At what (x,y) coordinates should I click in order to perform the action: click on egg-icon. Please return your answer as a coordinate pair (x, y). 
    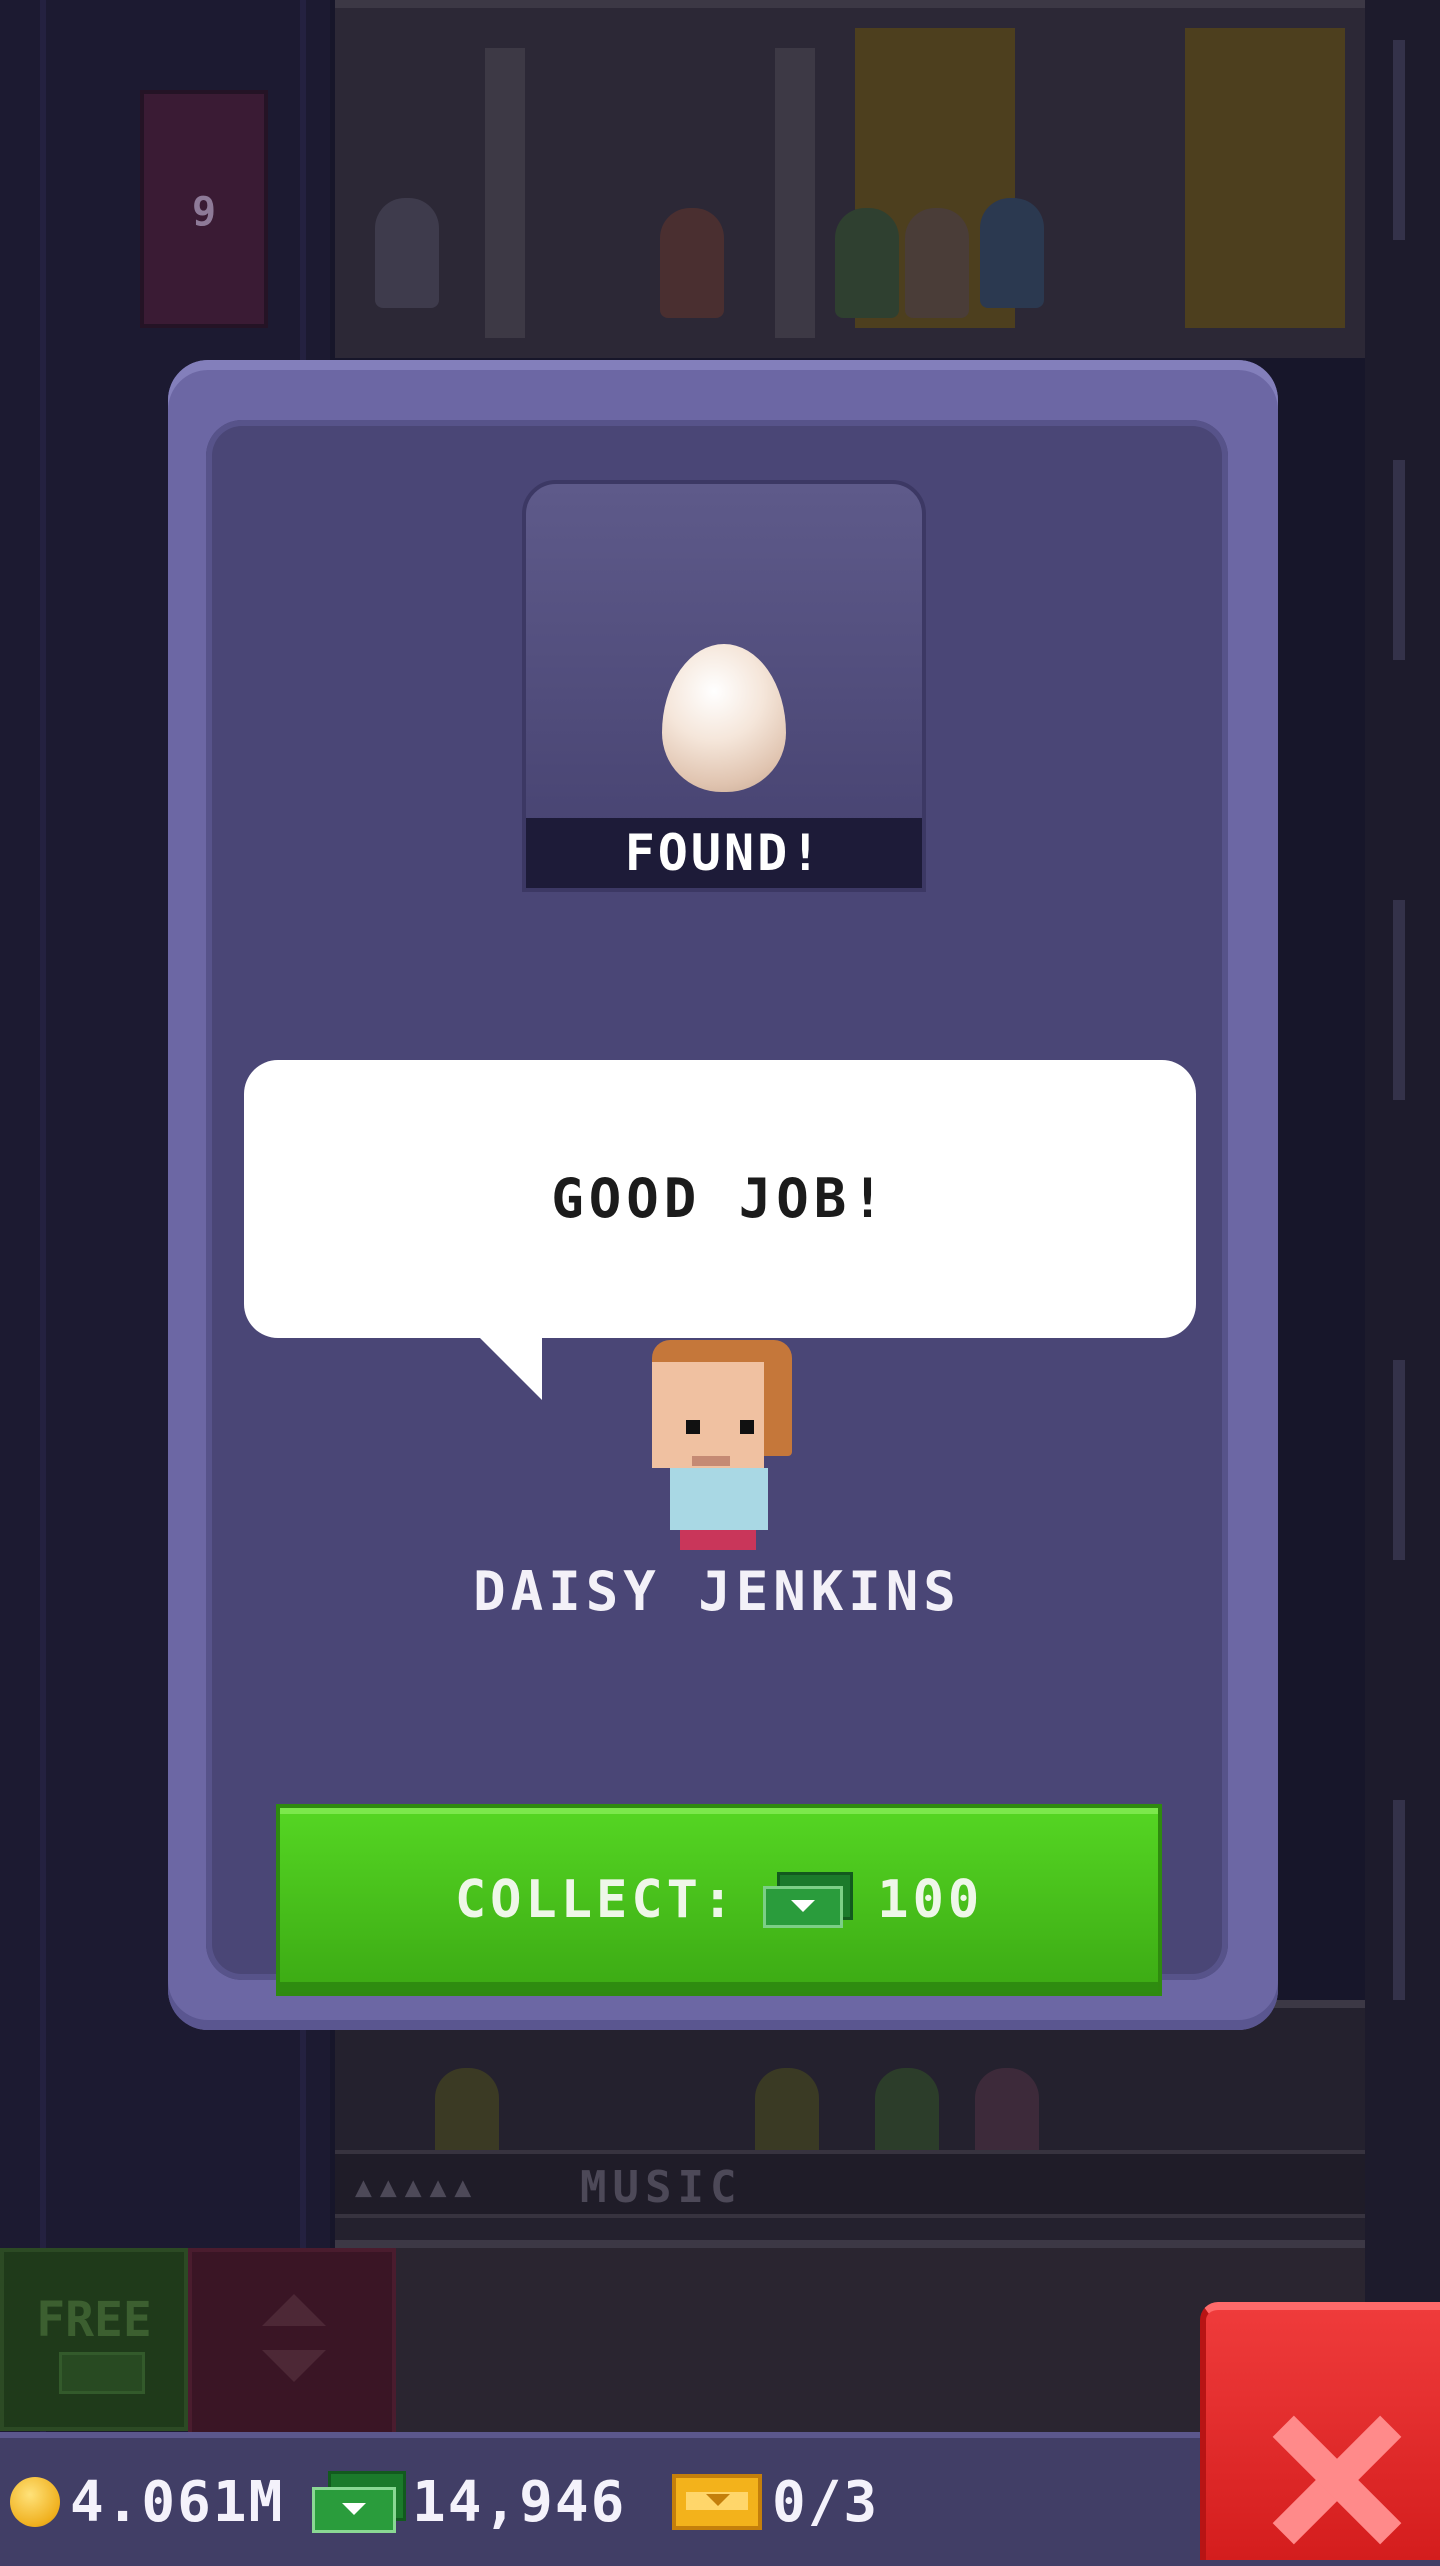
    Looking at the image, I should click on (724, 718).